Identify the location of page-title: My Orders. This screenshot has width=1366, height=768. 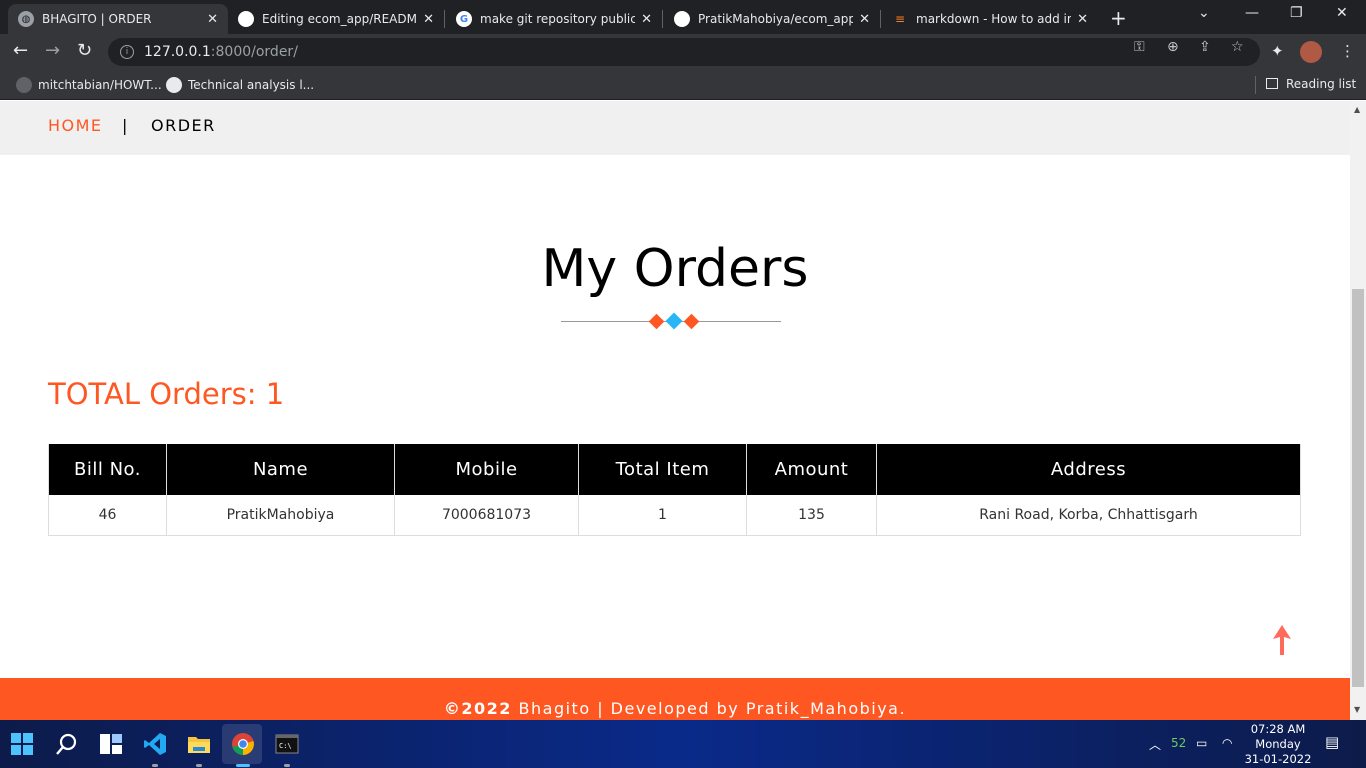
(675, 269).